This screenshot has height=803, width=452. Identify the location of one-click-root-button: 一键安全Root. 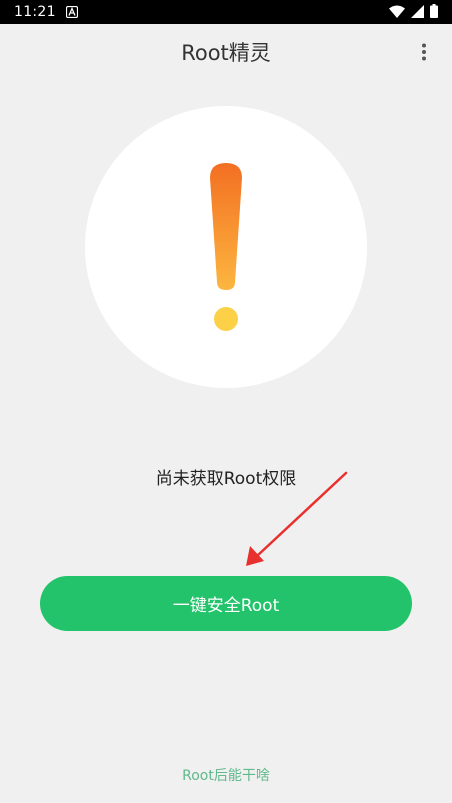
(226, 603).